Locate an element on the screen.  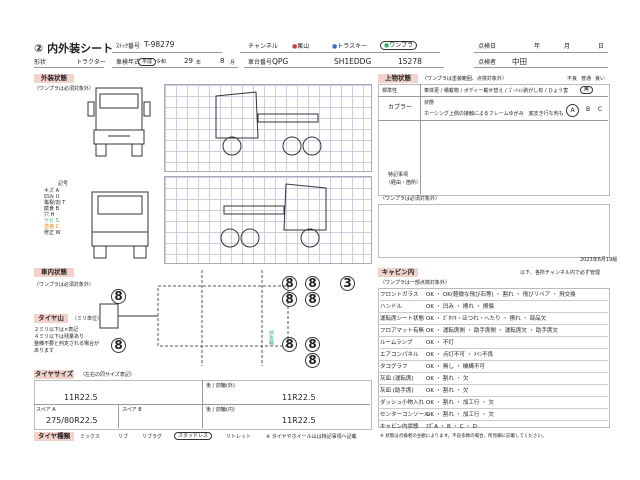
top-status-label: 上物状態 is located at coordinates (398, 78).